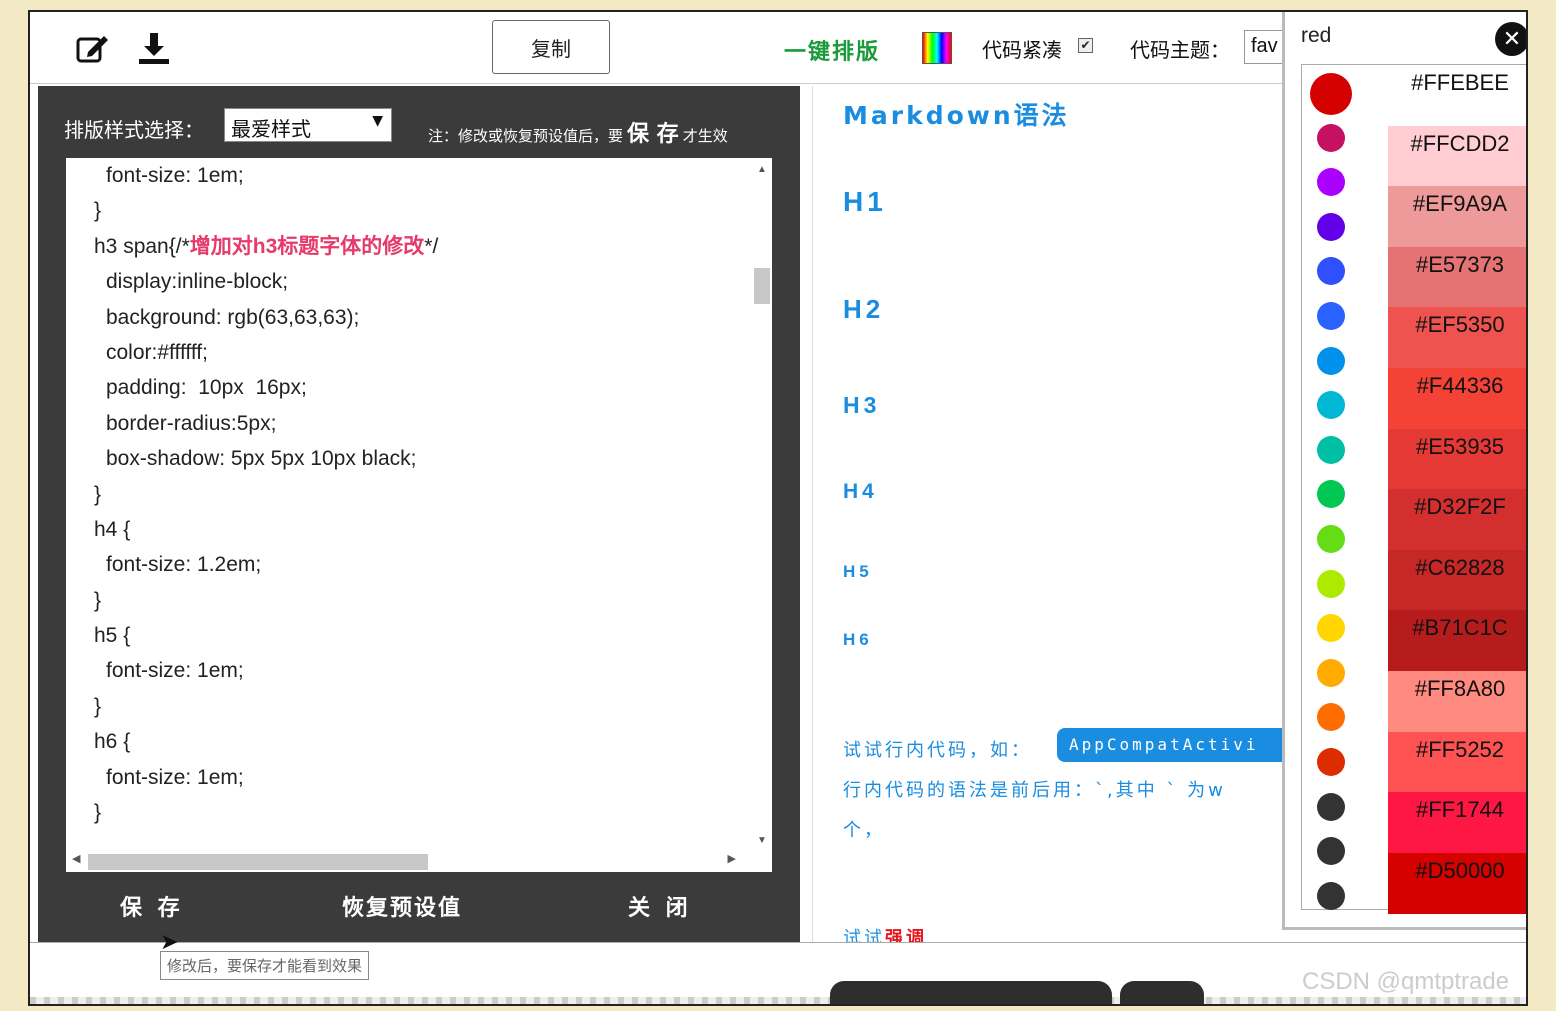  I want to click on color-shade-cell: #FFCDD2, so click(1457, 156).